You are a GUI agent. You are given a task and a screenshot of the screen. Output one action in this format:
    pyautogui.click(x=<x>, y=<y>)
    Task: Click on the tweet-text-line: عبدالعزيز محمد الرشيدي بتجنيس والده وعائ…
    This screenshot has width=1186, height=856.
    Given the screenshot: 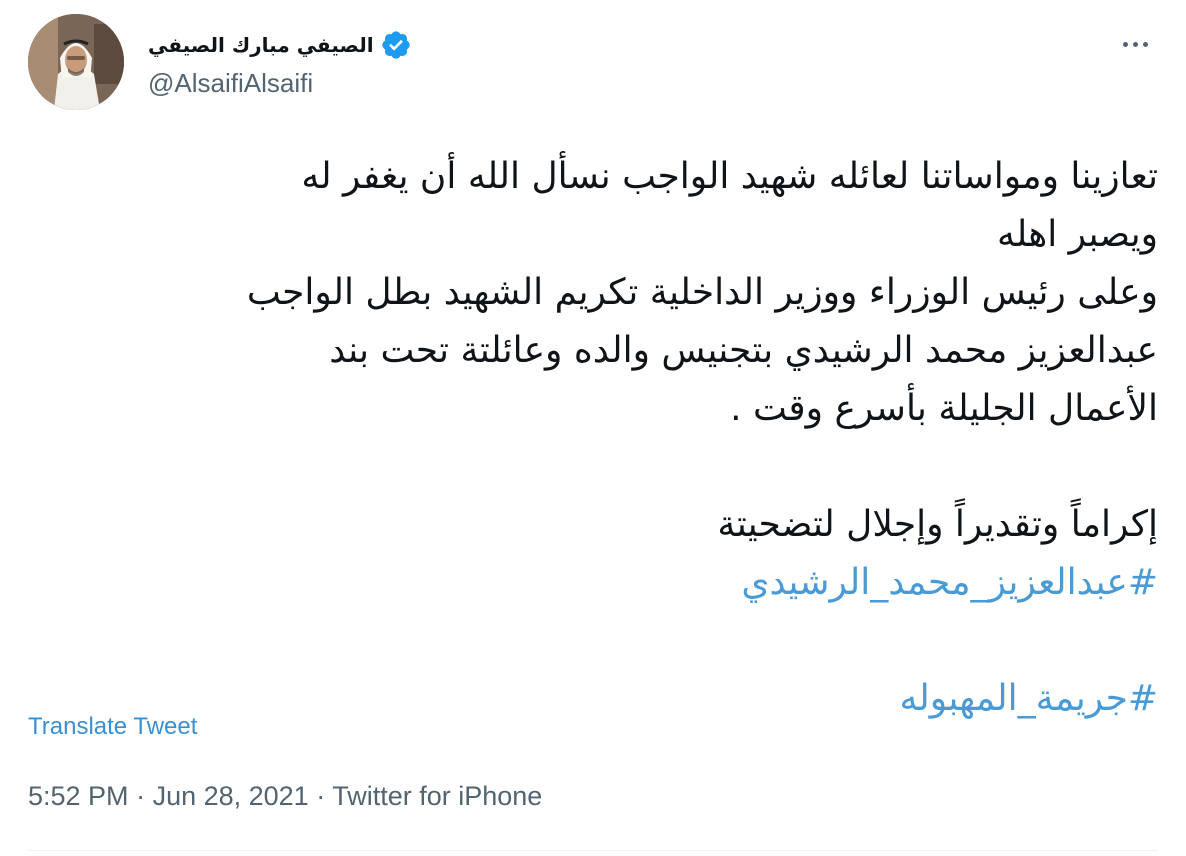 What is the action you would take?
    pyautogui.click(x=743, y=350)
    